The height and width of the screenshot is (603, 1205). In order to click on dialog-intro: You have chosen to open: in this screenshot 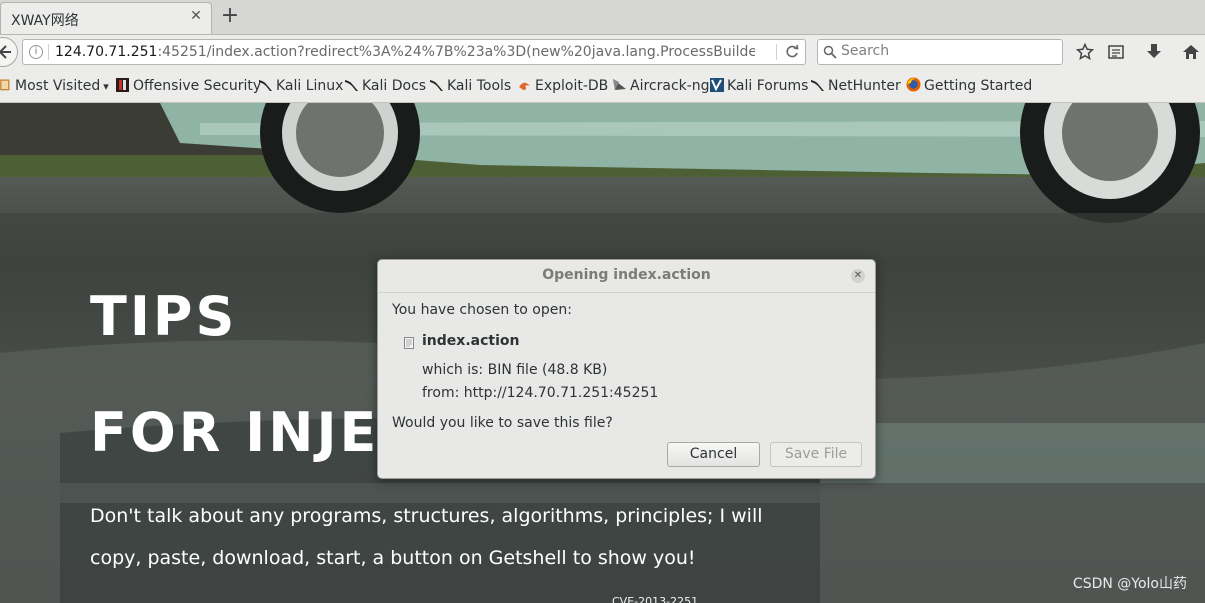, I will do `click(482, 310)`.